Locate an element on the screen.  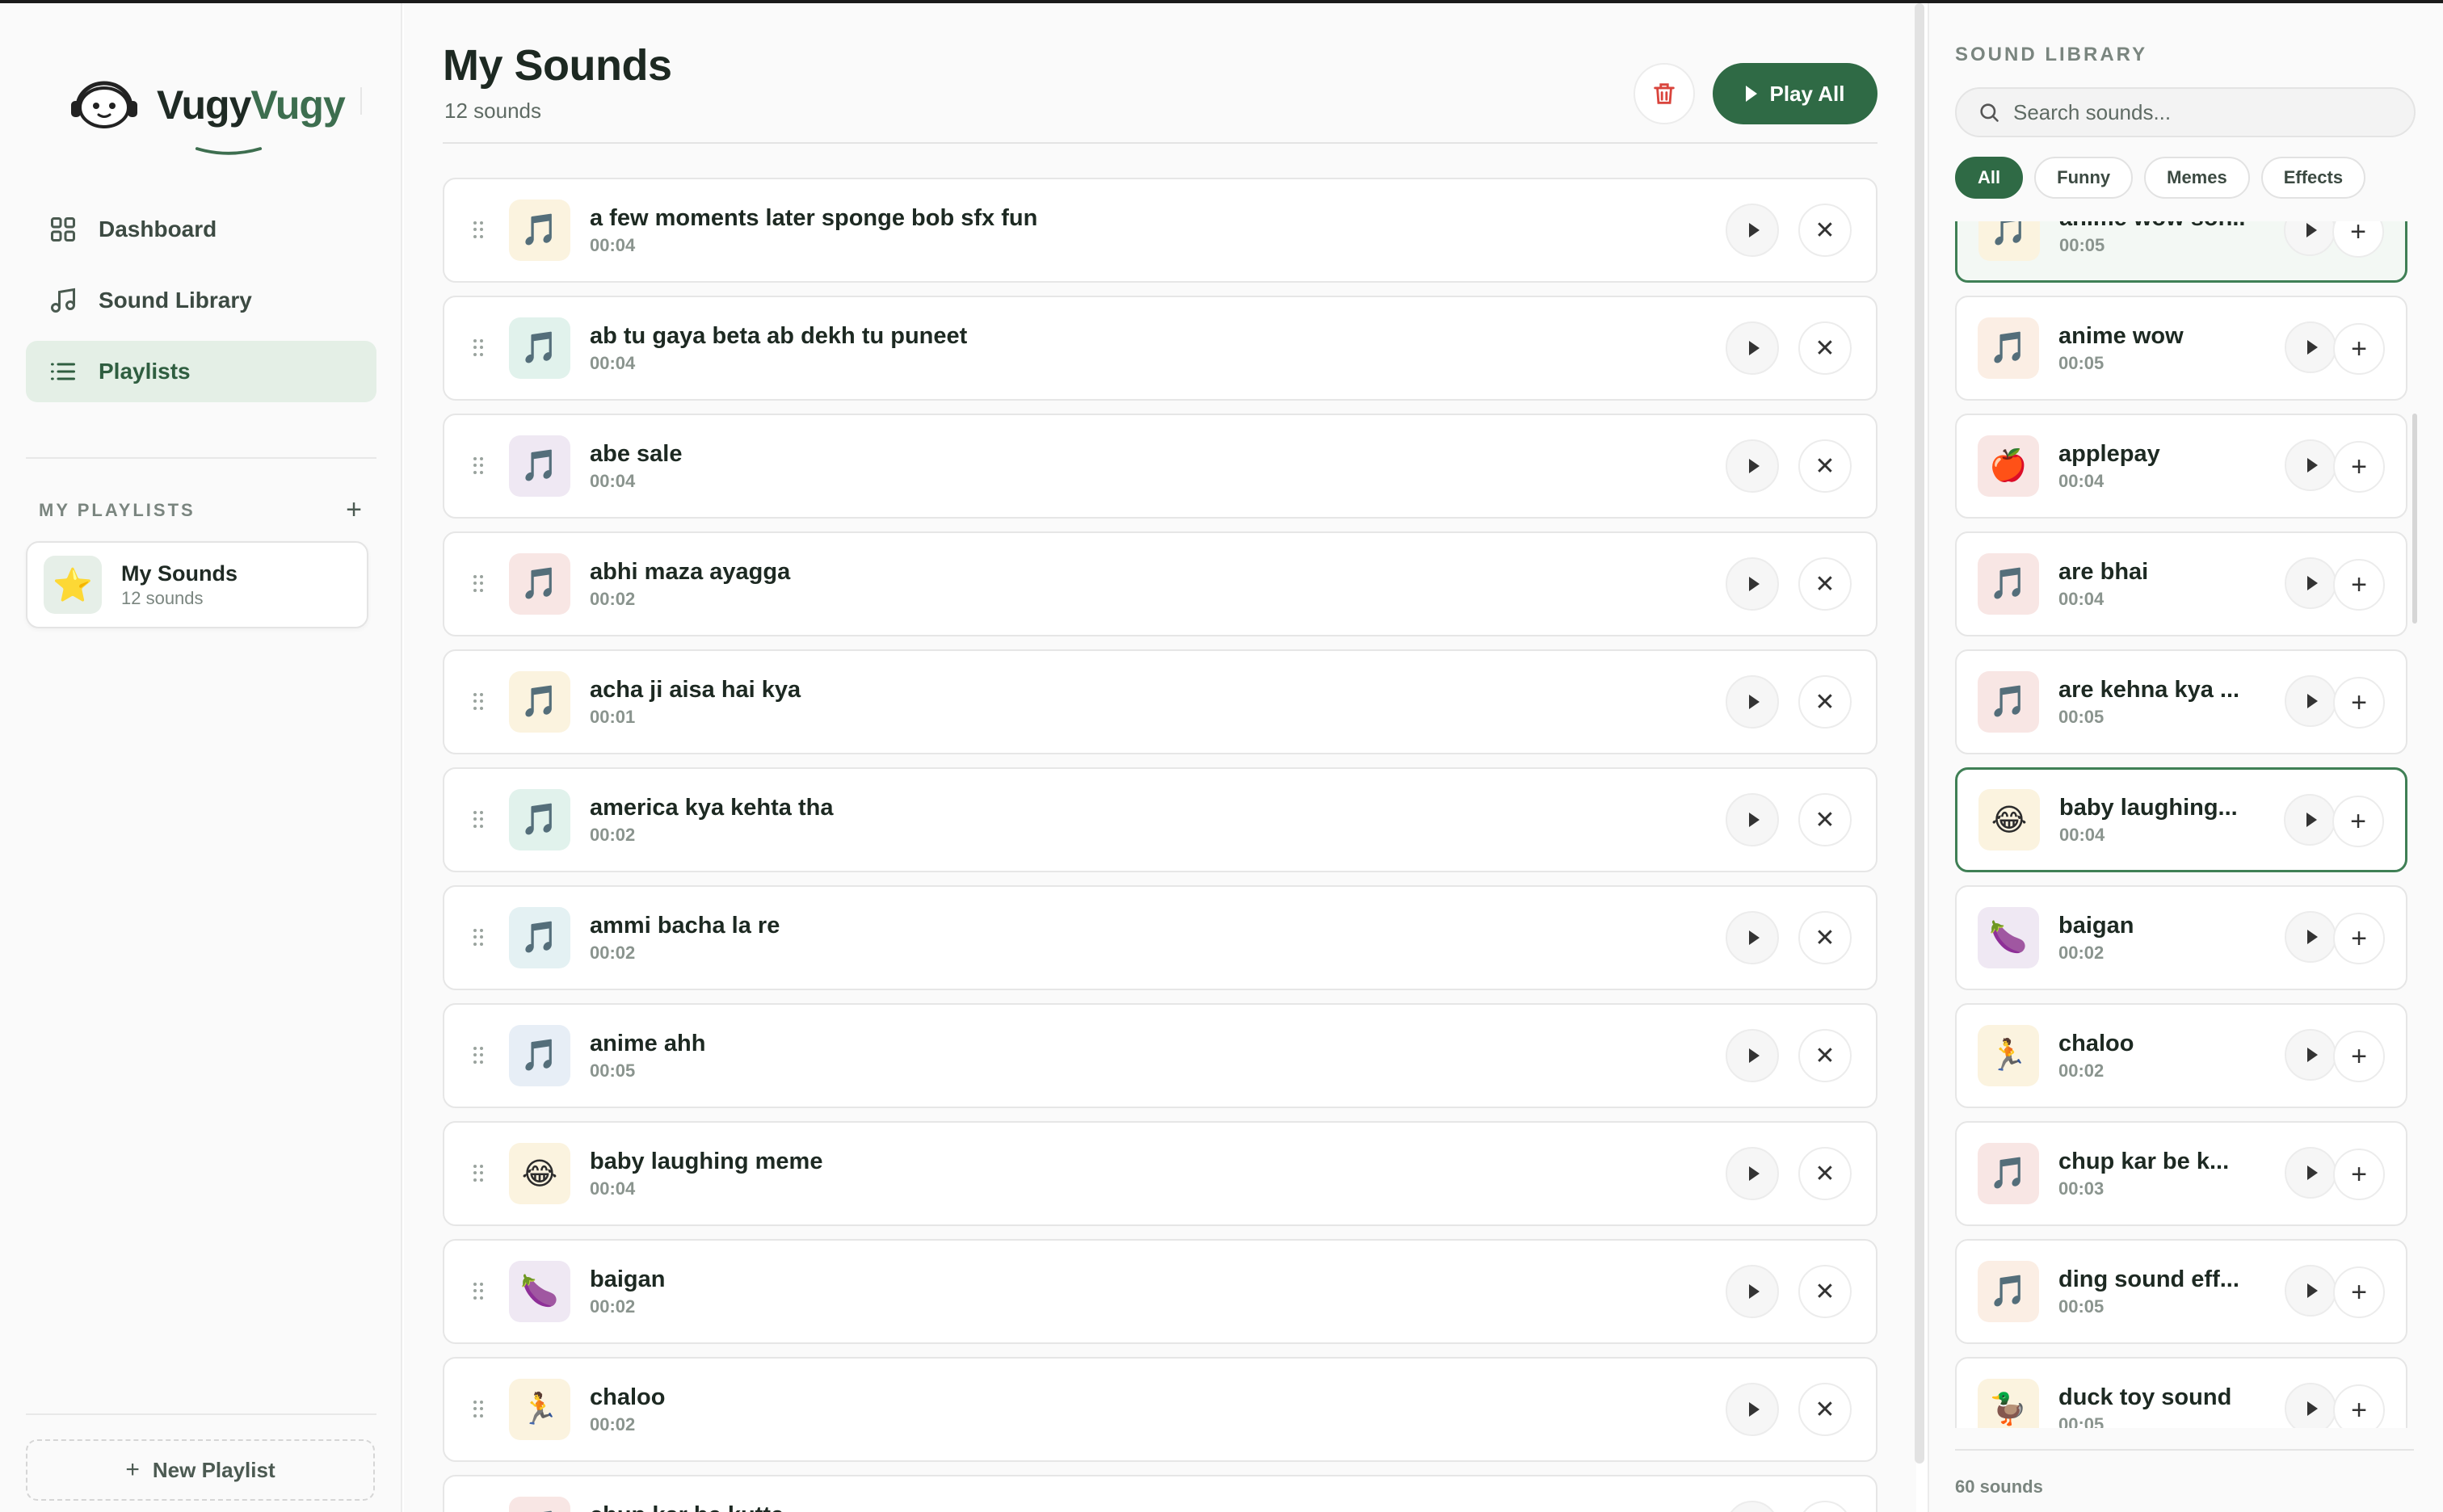
play-all-button: Play All is located at coordinates (1795, 93).